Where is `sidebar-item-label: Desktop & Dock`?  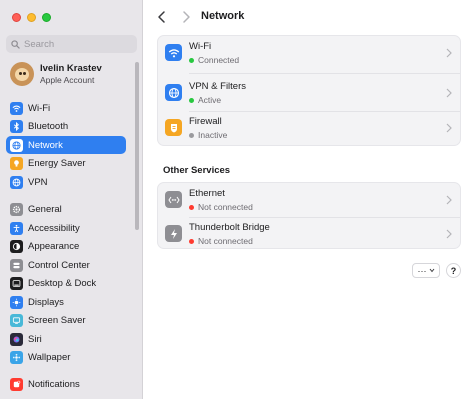
sidebar-item-label: Desktop & Dock is located at coordinates (62, 283).